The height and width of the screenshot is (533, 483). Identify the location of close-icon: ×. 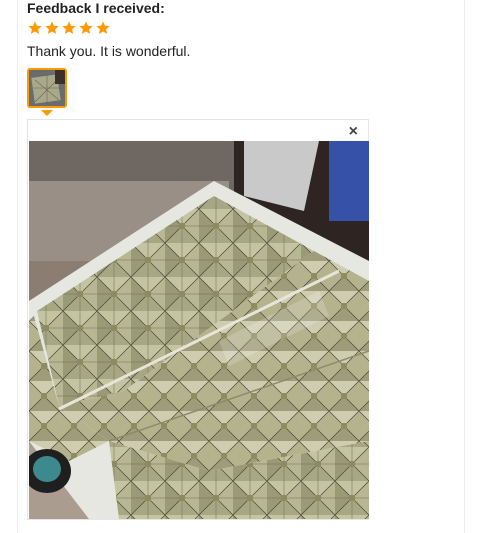
(353, 132).